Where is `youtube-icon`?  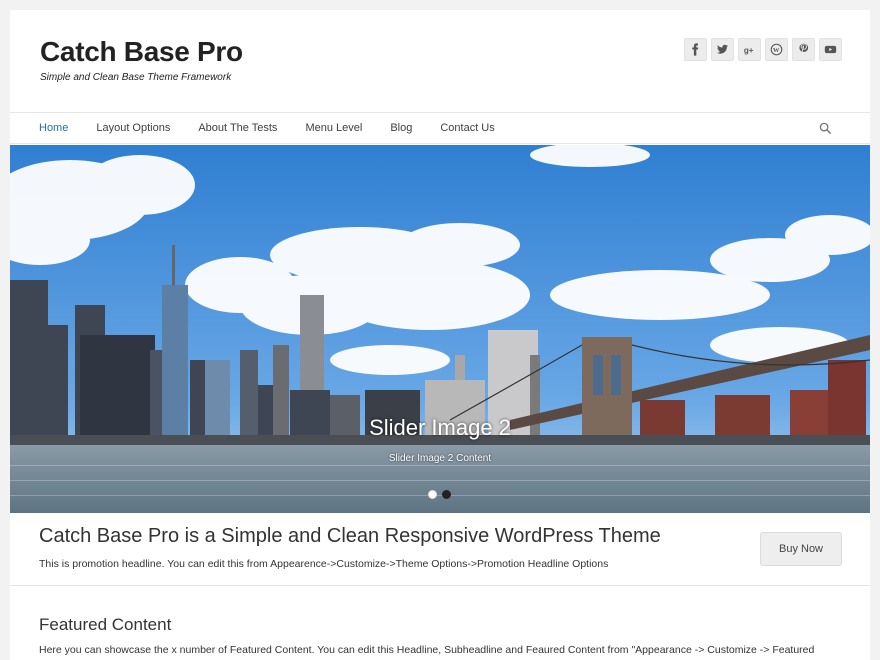 youtube-icon is located at coordinates (830, 49).